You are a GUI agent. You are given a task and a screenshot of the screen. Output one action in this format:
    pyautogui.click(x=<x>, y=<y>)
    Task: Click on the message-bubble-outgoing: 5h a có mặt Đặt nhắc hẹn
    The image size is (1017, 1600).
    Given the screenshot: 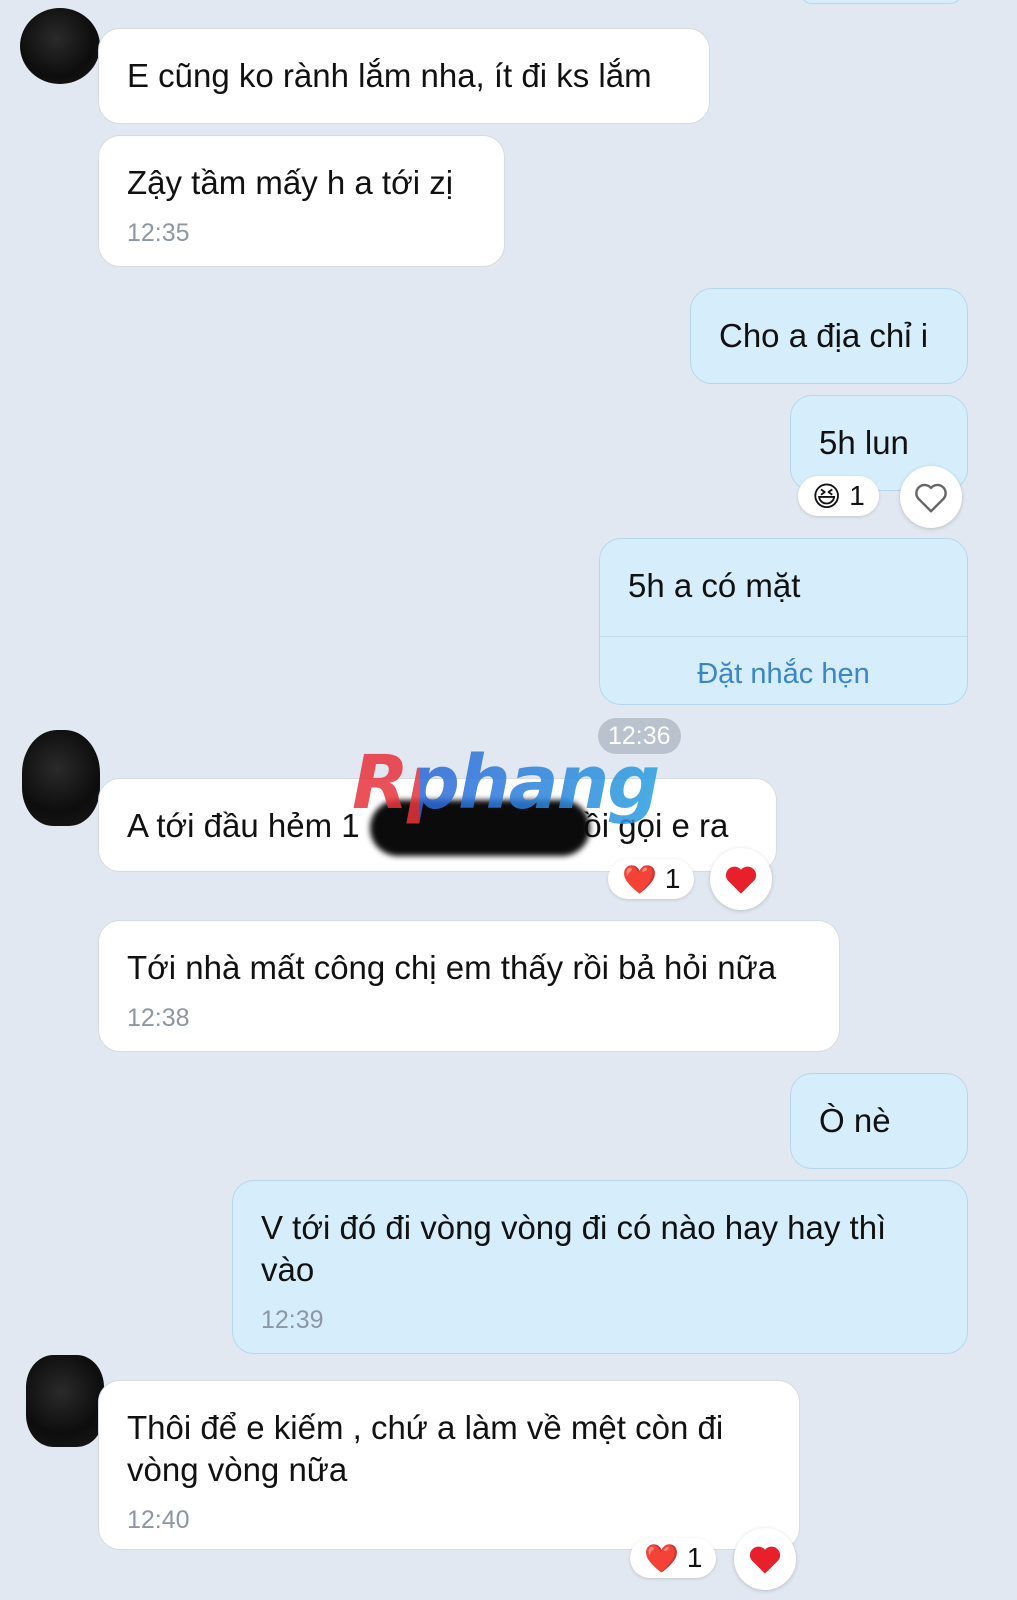 What is the action you would take?
    pyautogui.click(x=783, y=621)
    